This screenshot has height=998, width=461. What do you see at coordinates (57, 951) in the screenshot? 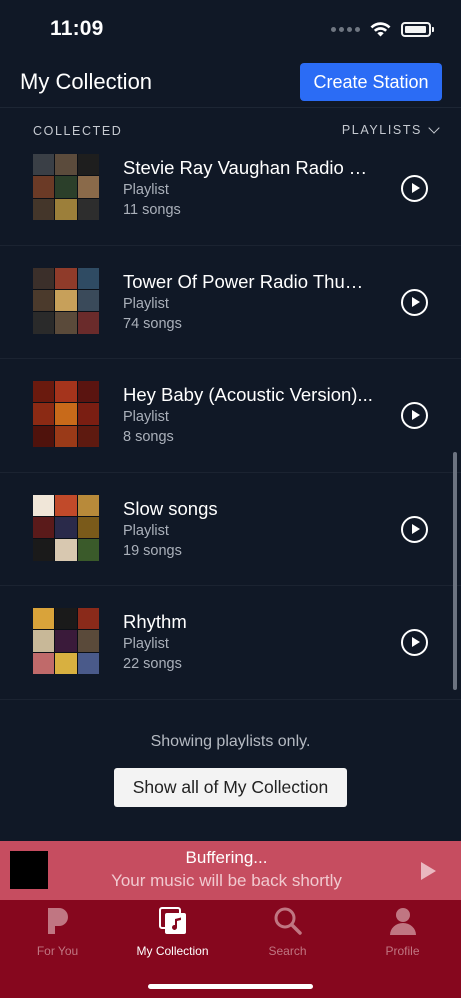
I see `tab-label: For You` at bounding box center [57, 951].